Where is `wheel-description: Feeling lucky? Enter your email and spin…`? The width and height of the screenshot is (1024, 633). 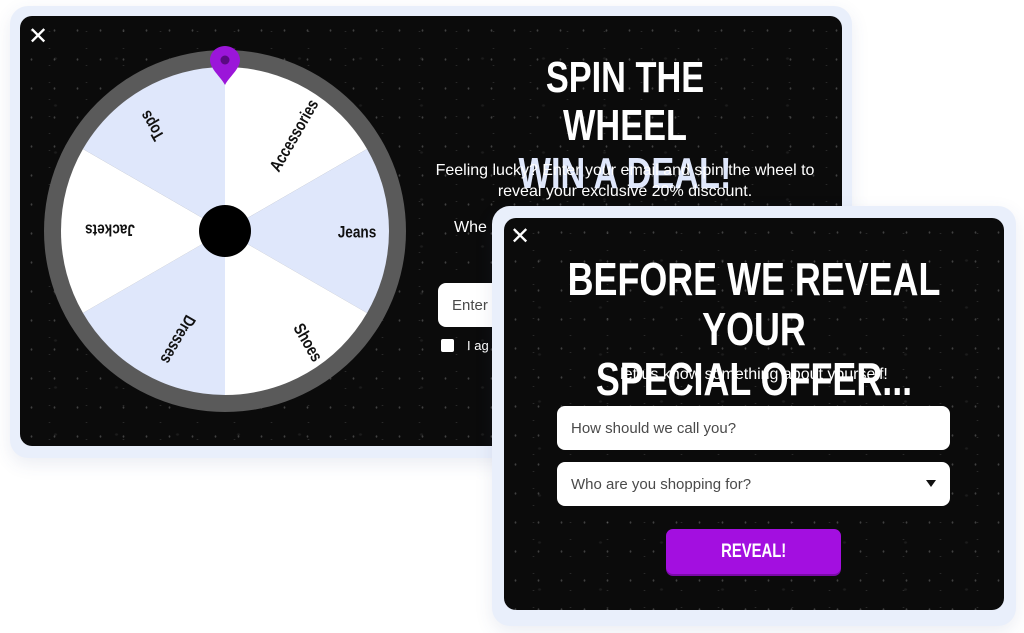 wheel-description: Feeling lucky? Enter your email and spin… is located at coordinates (625, 181).